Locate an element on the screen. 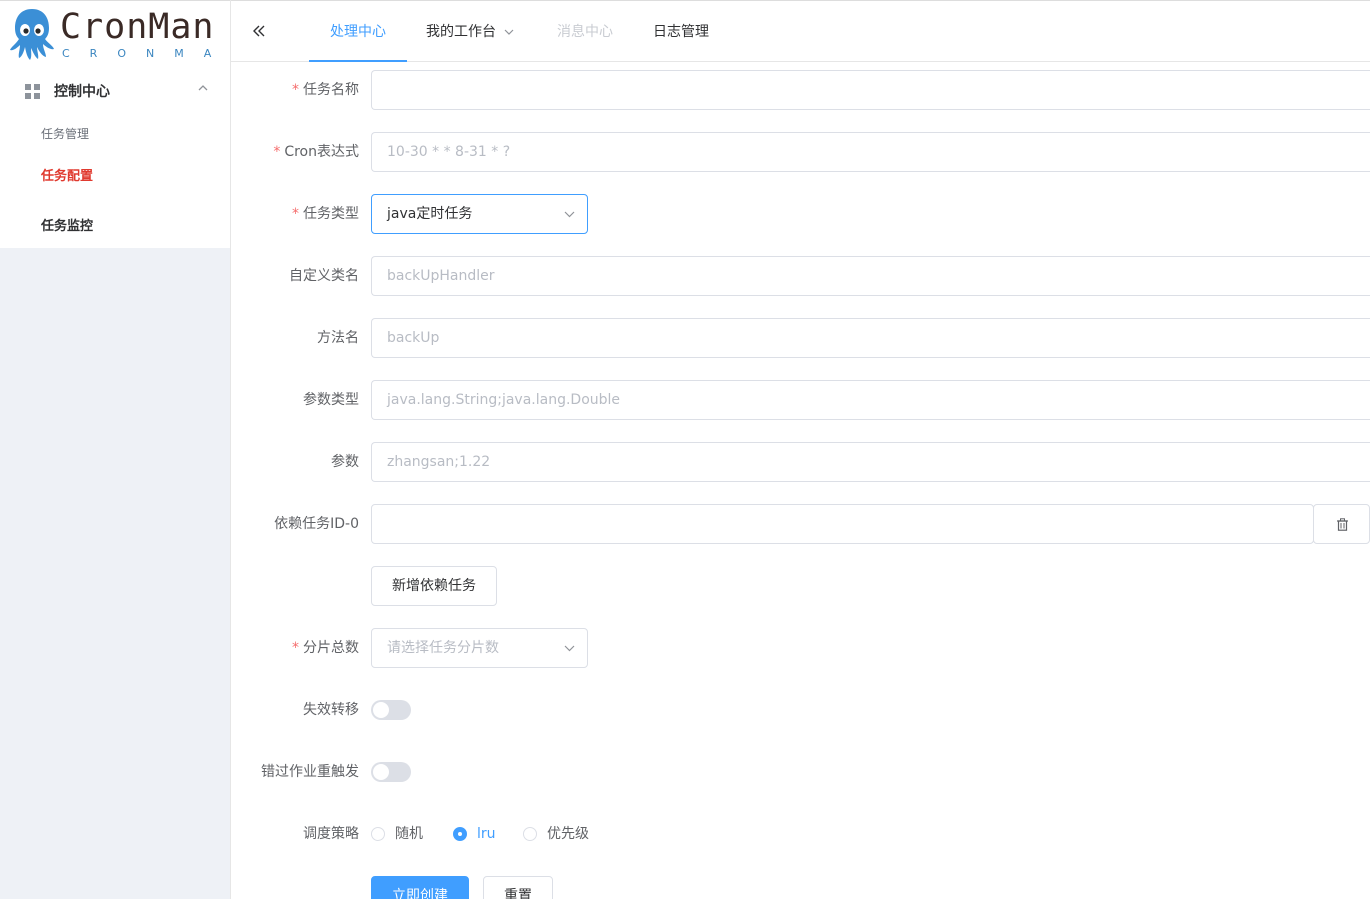 This screenshot has width=1370, height=899. trash-icon is located at coordinates (1342, 524).